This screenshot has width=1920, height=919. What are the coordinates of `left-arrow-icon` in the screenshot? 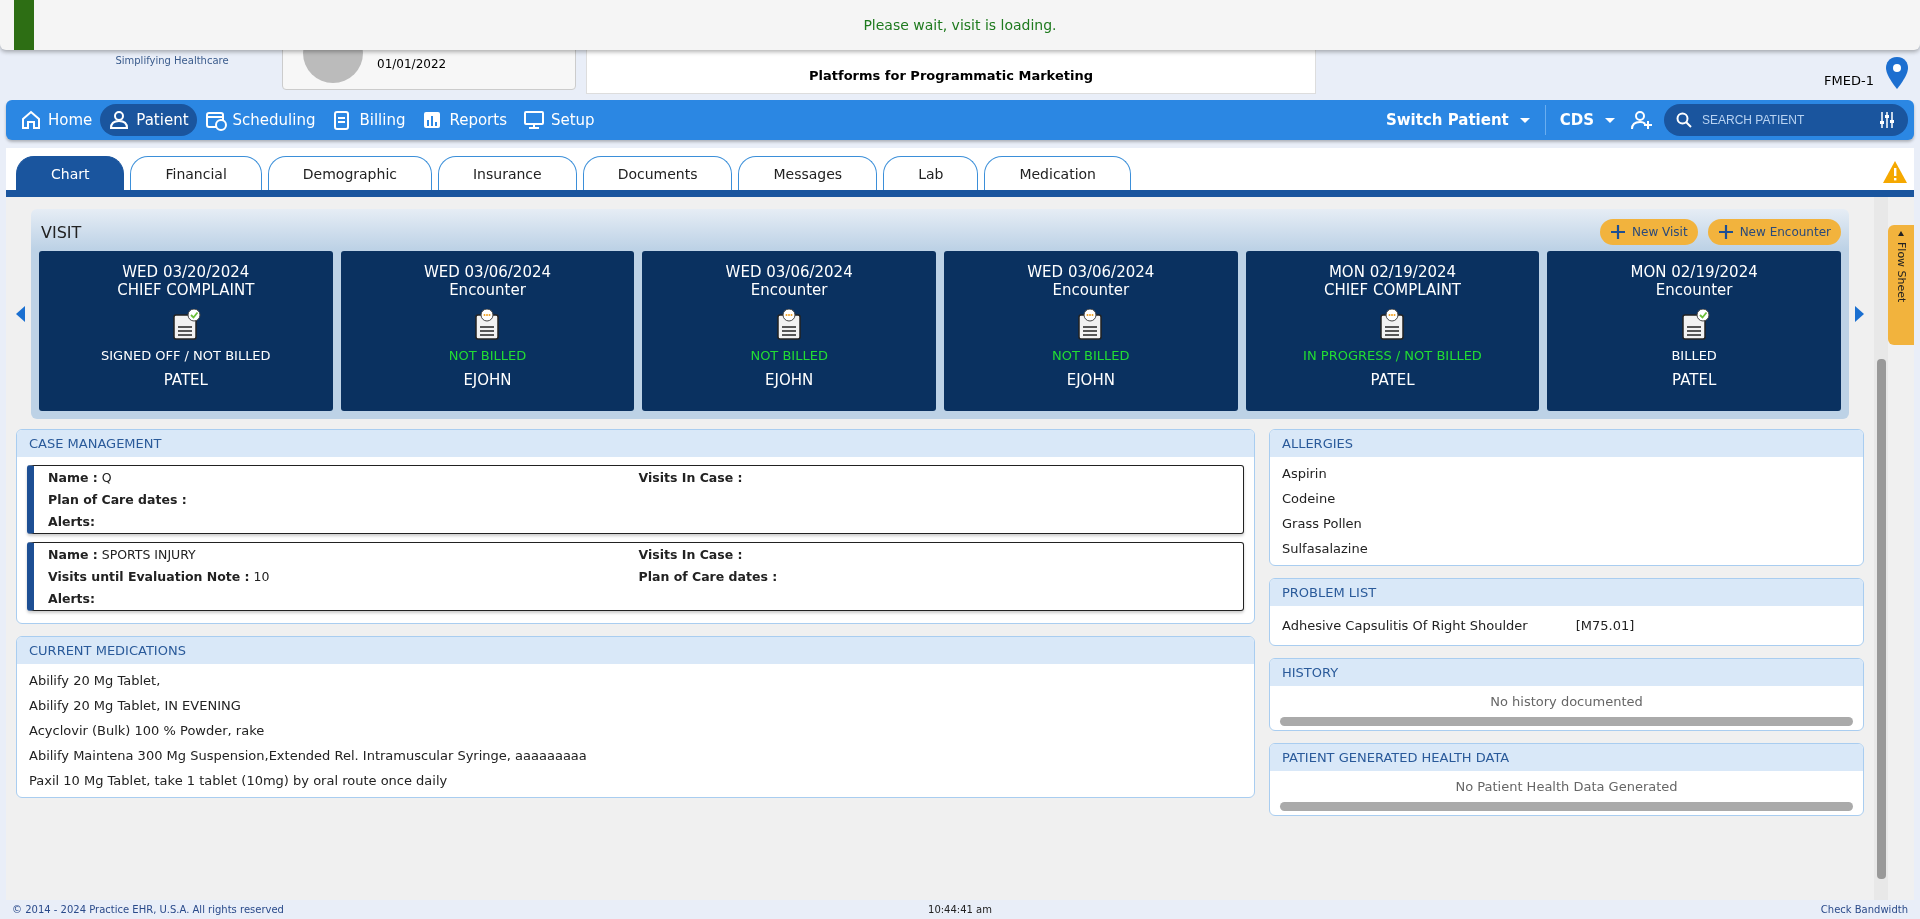 It's located at (20, 314).